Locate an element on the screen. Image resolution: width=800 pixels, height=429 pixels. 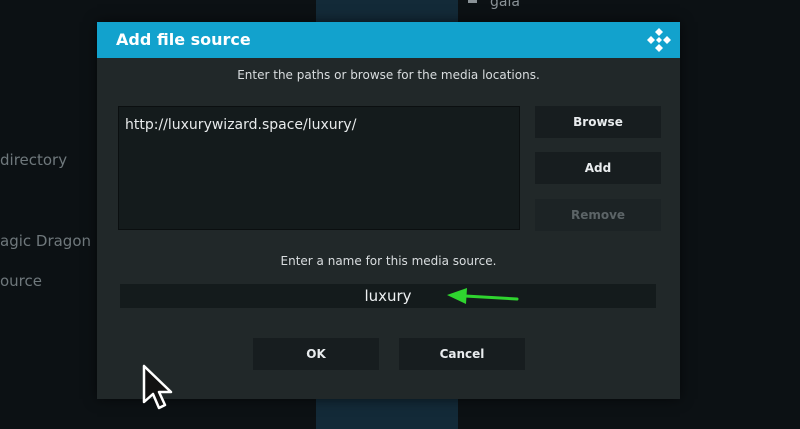
background-item-top: gaia is located at coordinates (505, 5).